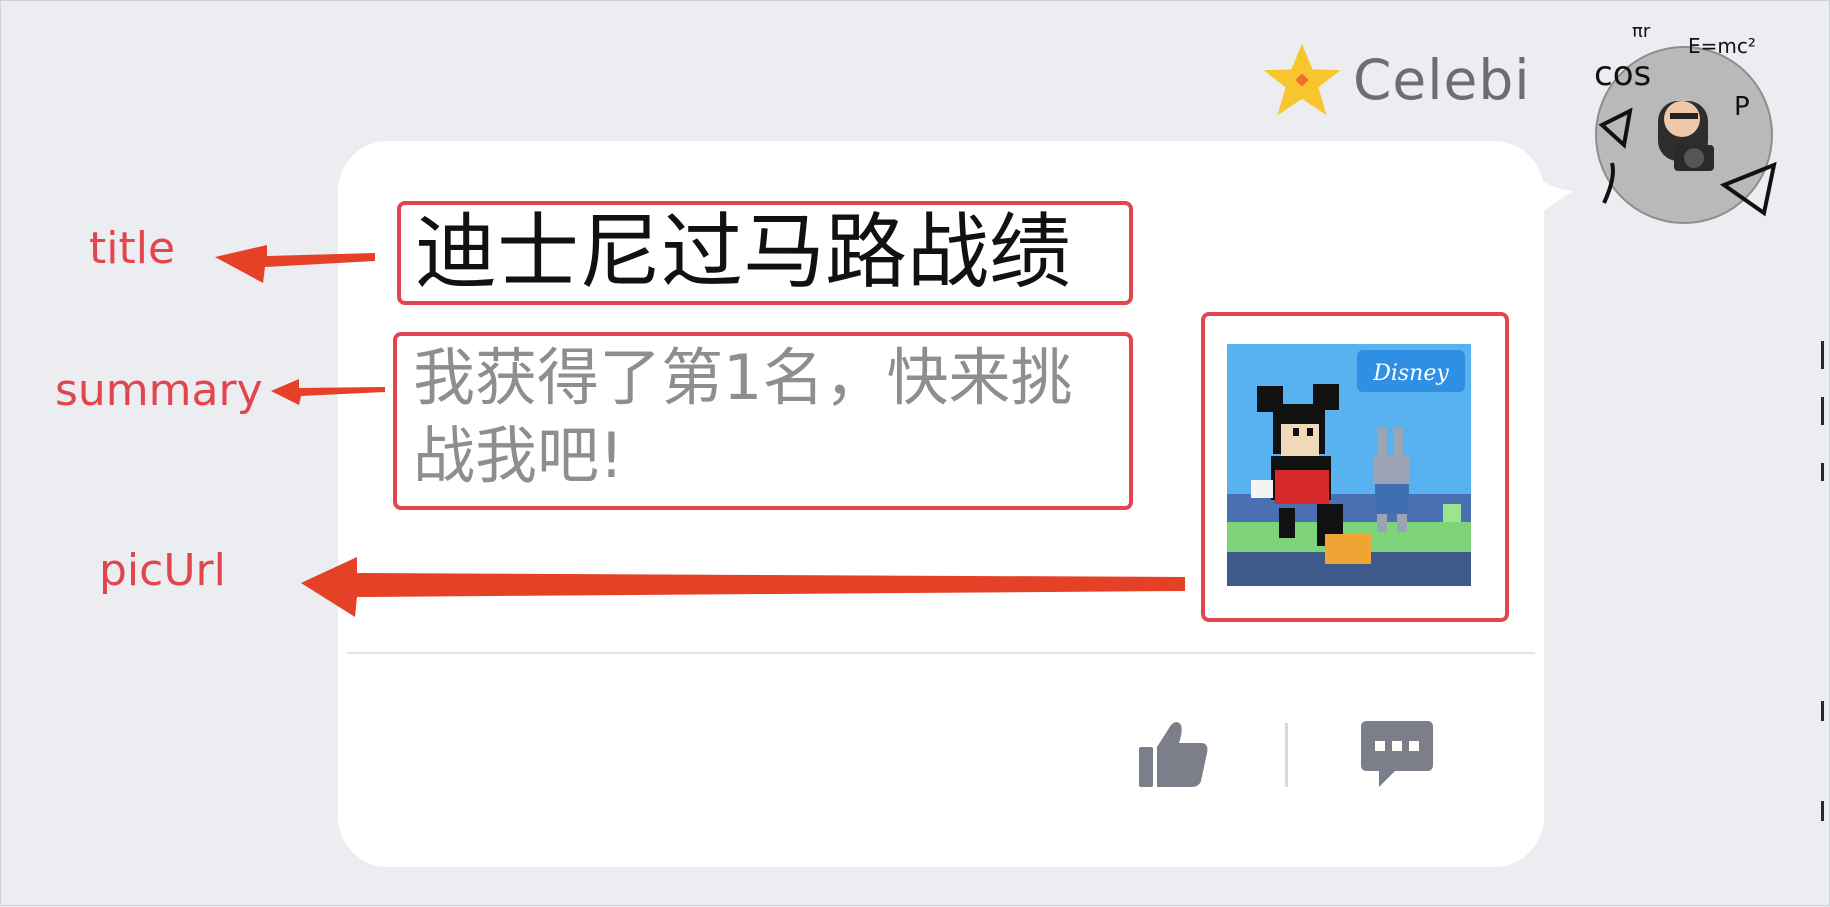  What do you see at coordinates (1355, 467) in the screenshot?
I see `pic-highlight-box` at bounding box center [1355, 467].